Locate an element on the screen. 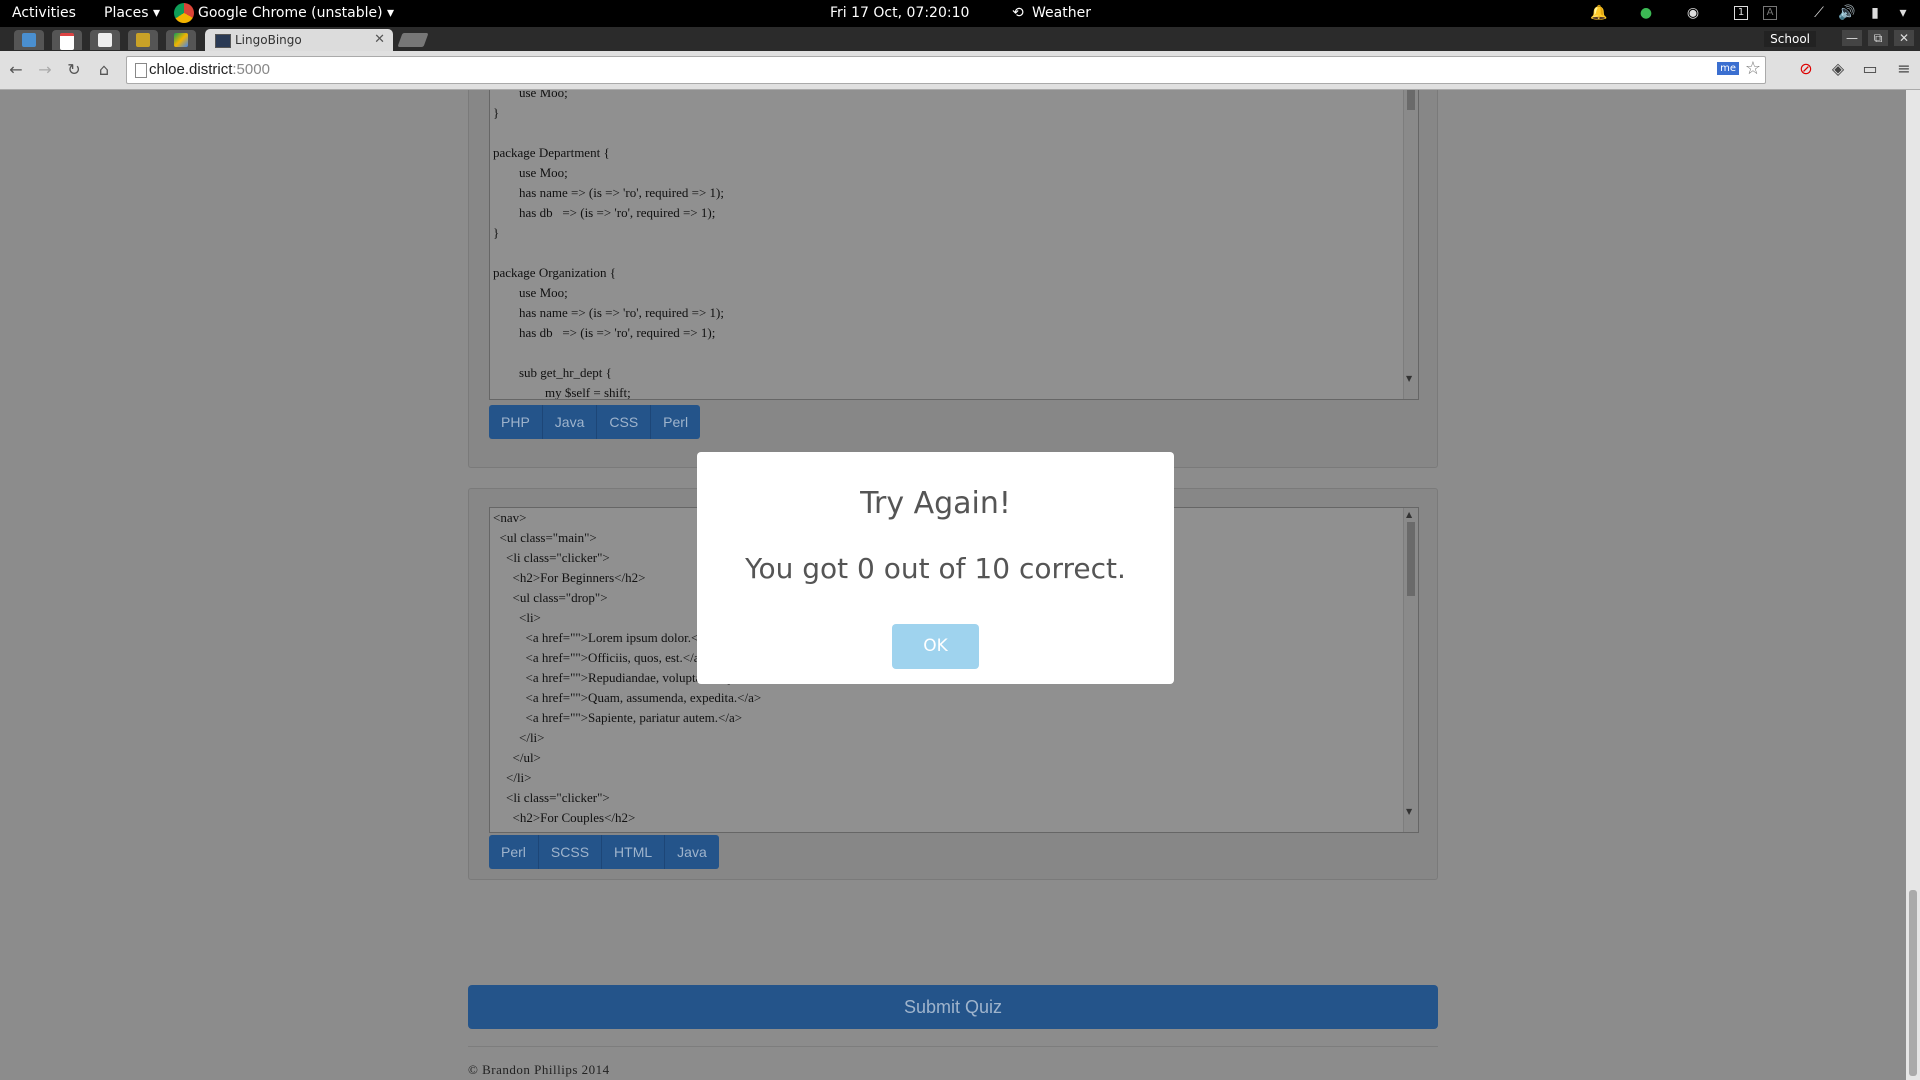  document-icon is located at coordinates (105, 40).